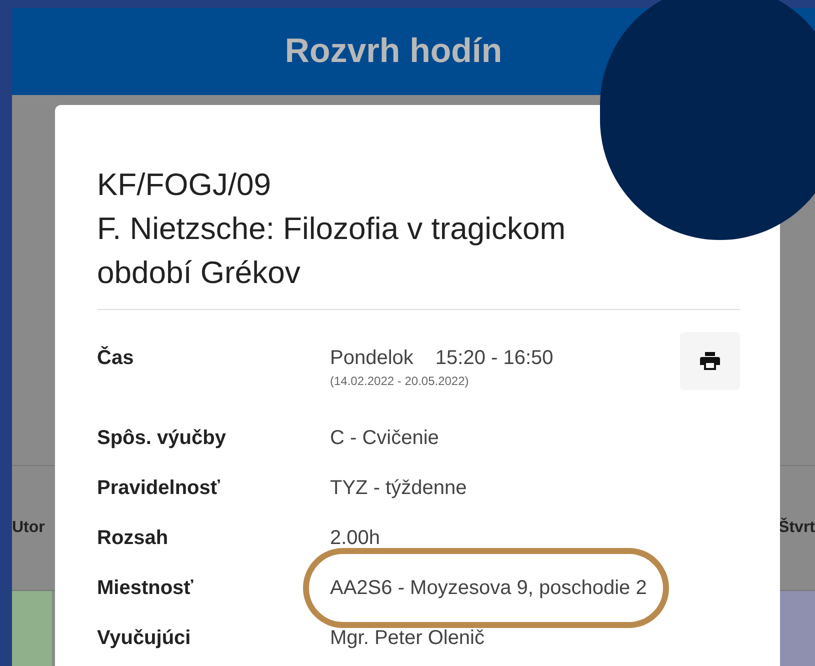  What do you see at coordinates (488, 588) in the screenshot?
I see `field-value: AA2S6 - Moyzesova 9, poschodie 2` at bounding box center [488, 588].